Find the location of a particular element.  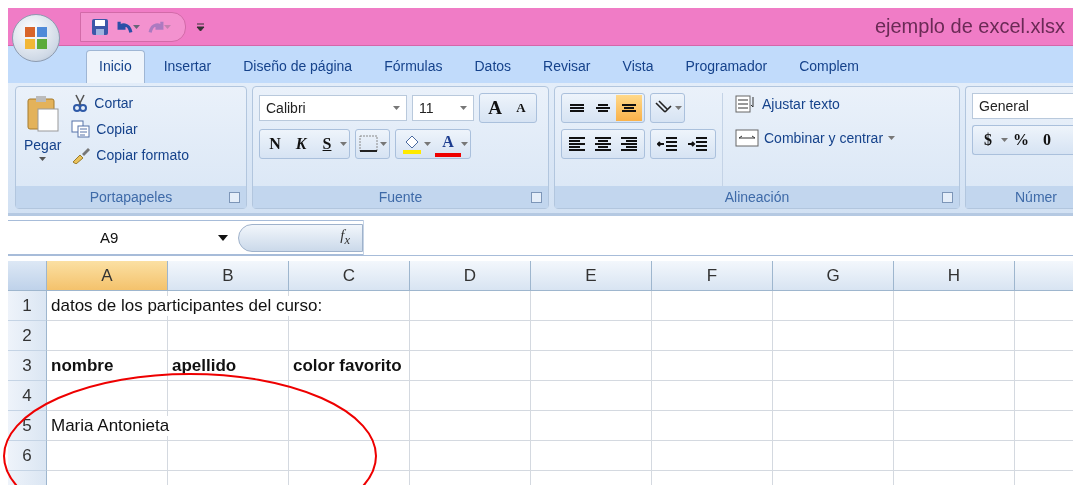

office-logo is located at coordinates (36, 38).